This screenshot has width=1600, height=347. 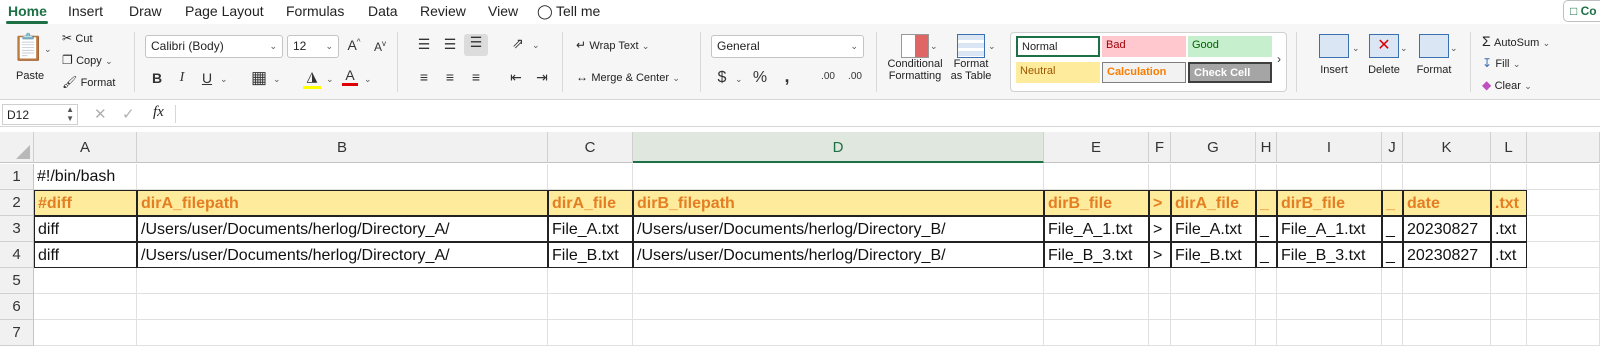 What do you see at coordinates (1516, 41) in the screenshot?
I see `autosum-button: Σ AutoSum ⌄` at bounding box center [1516, 41].